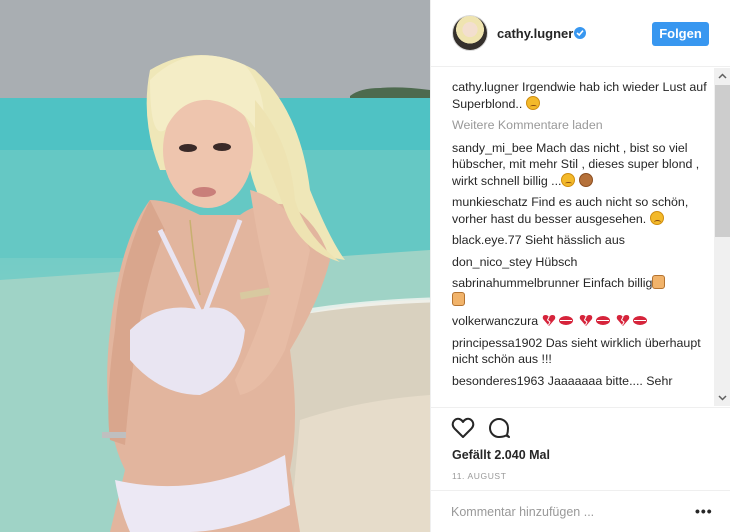  What do you see at coordinates (722, 76) in the screenshot?
I see `scroll-up-icon` at bounding box center [722, 76].